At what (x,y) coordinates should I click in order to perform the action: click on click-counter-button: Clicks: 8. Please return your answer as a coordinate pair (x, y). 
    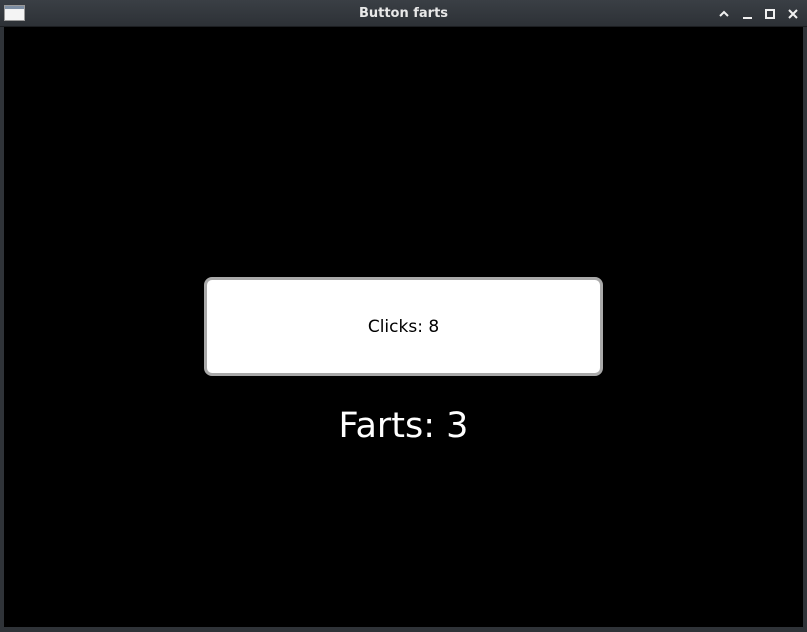
    Looking at the image, I should click on (403, 326).